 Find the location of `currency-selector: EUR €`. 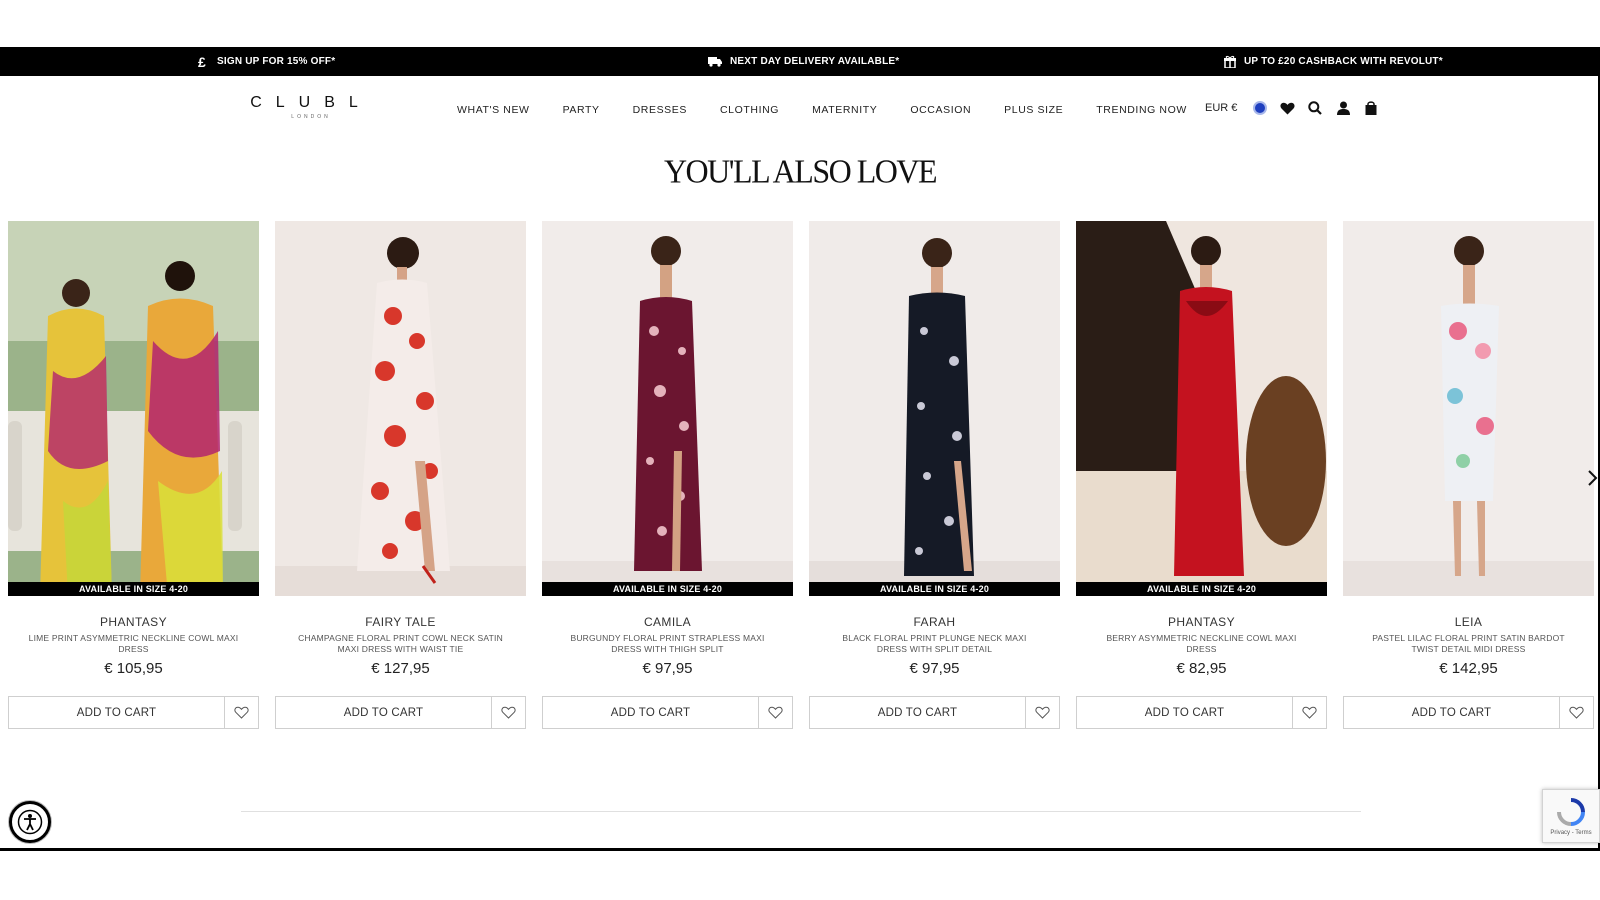

currency-selector: EUR € is located at coordinates (1221, 108).